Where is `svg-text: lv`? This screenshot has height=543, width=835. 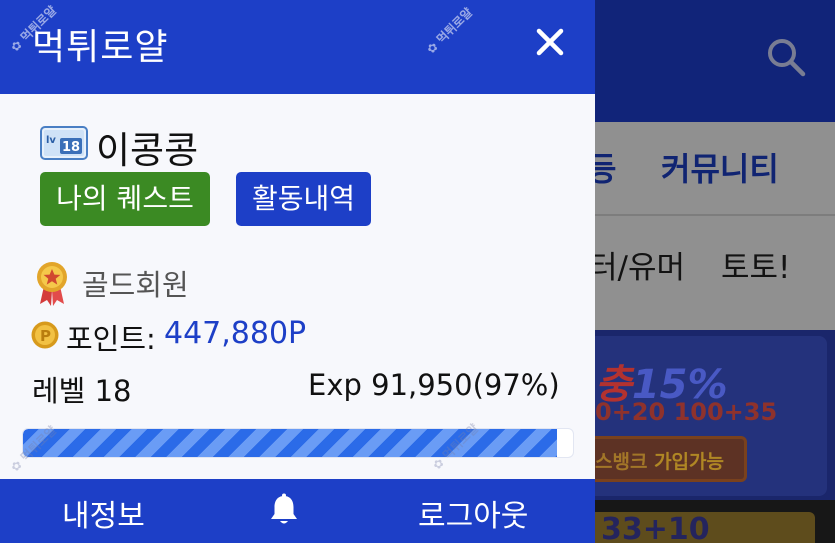 svg-text: lv is located at coordinates (51, 140).